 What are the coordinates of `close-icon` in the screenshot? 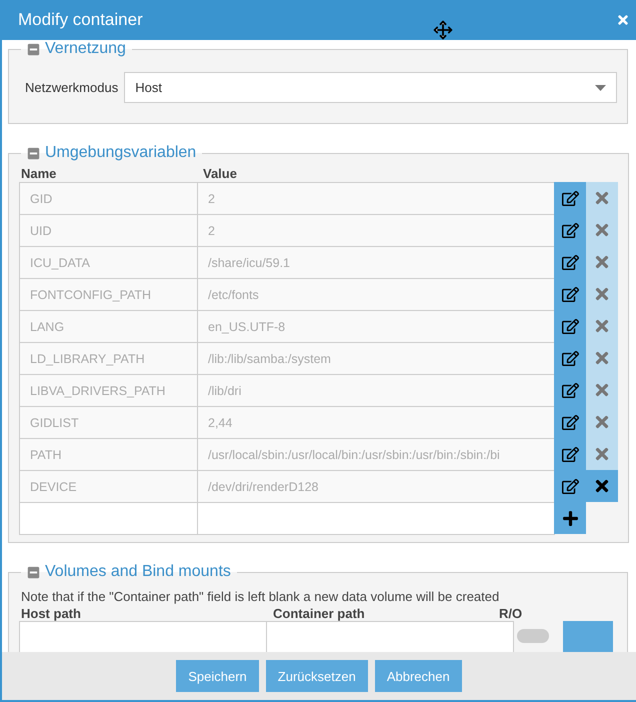 It's located at (623, 20).